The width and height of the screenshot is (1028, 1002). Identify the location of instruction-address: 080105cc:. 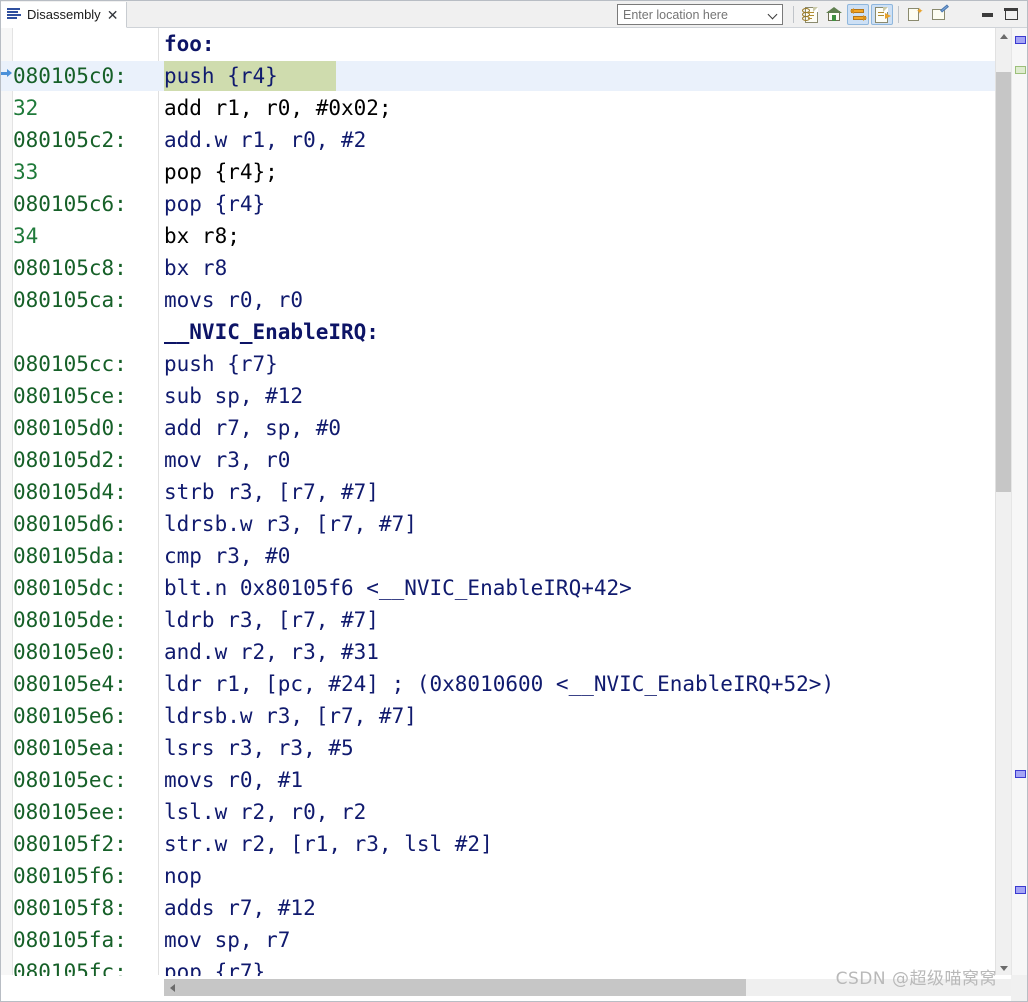
(70, 364).